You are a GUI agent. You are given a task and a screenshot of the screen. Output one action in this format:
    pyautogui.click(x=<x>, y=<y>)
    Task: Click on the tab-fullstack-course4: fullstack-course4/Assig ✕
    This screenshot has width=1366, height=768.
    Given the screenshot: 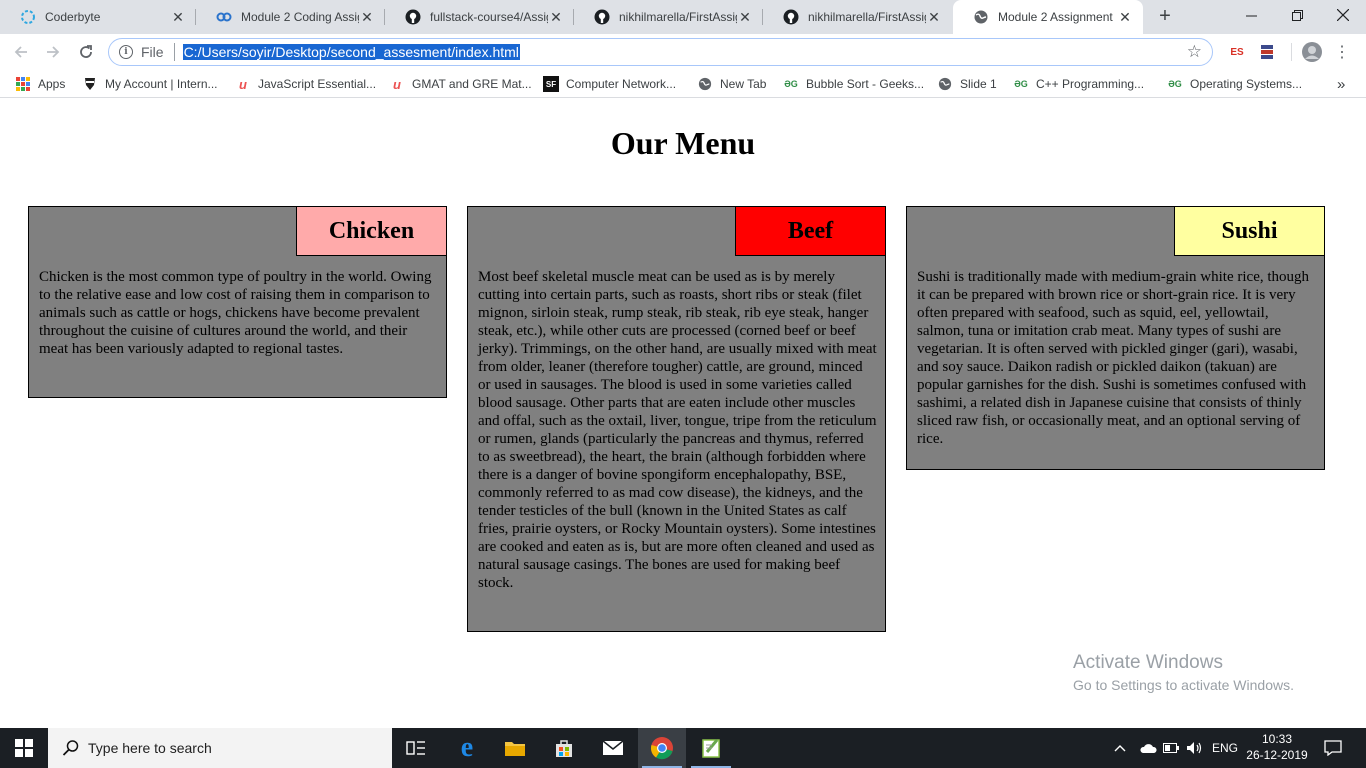 What is the action you would take?
    pyautogui.click(x=479, y=17)
    